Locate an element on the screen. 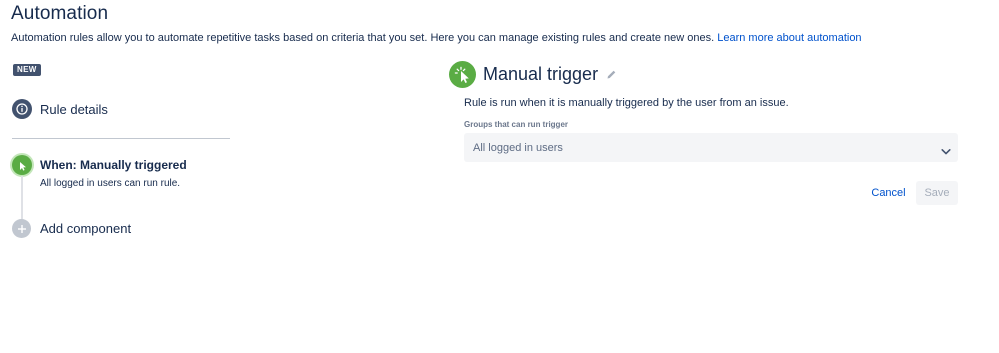 This screenshot has height=353, width=999. trigger-step-subtitle: All logged in users can run rule. is located at coordinates (110, 183).